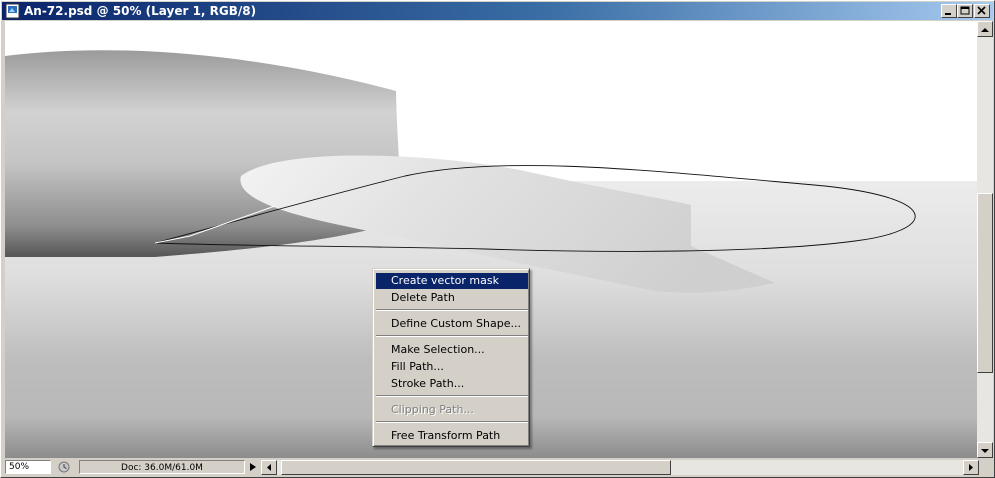 This screenshot has width=995, height=478. What do you see at coordinates (452, 298) in the screenshot?
I see `menu-item-delete-path: Delete Path` at bounding box center [452, 298].